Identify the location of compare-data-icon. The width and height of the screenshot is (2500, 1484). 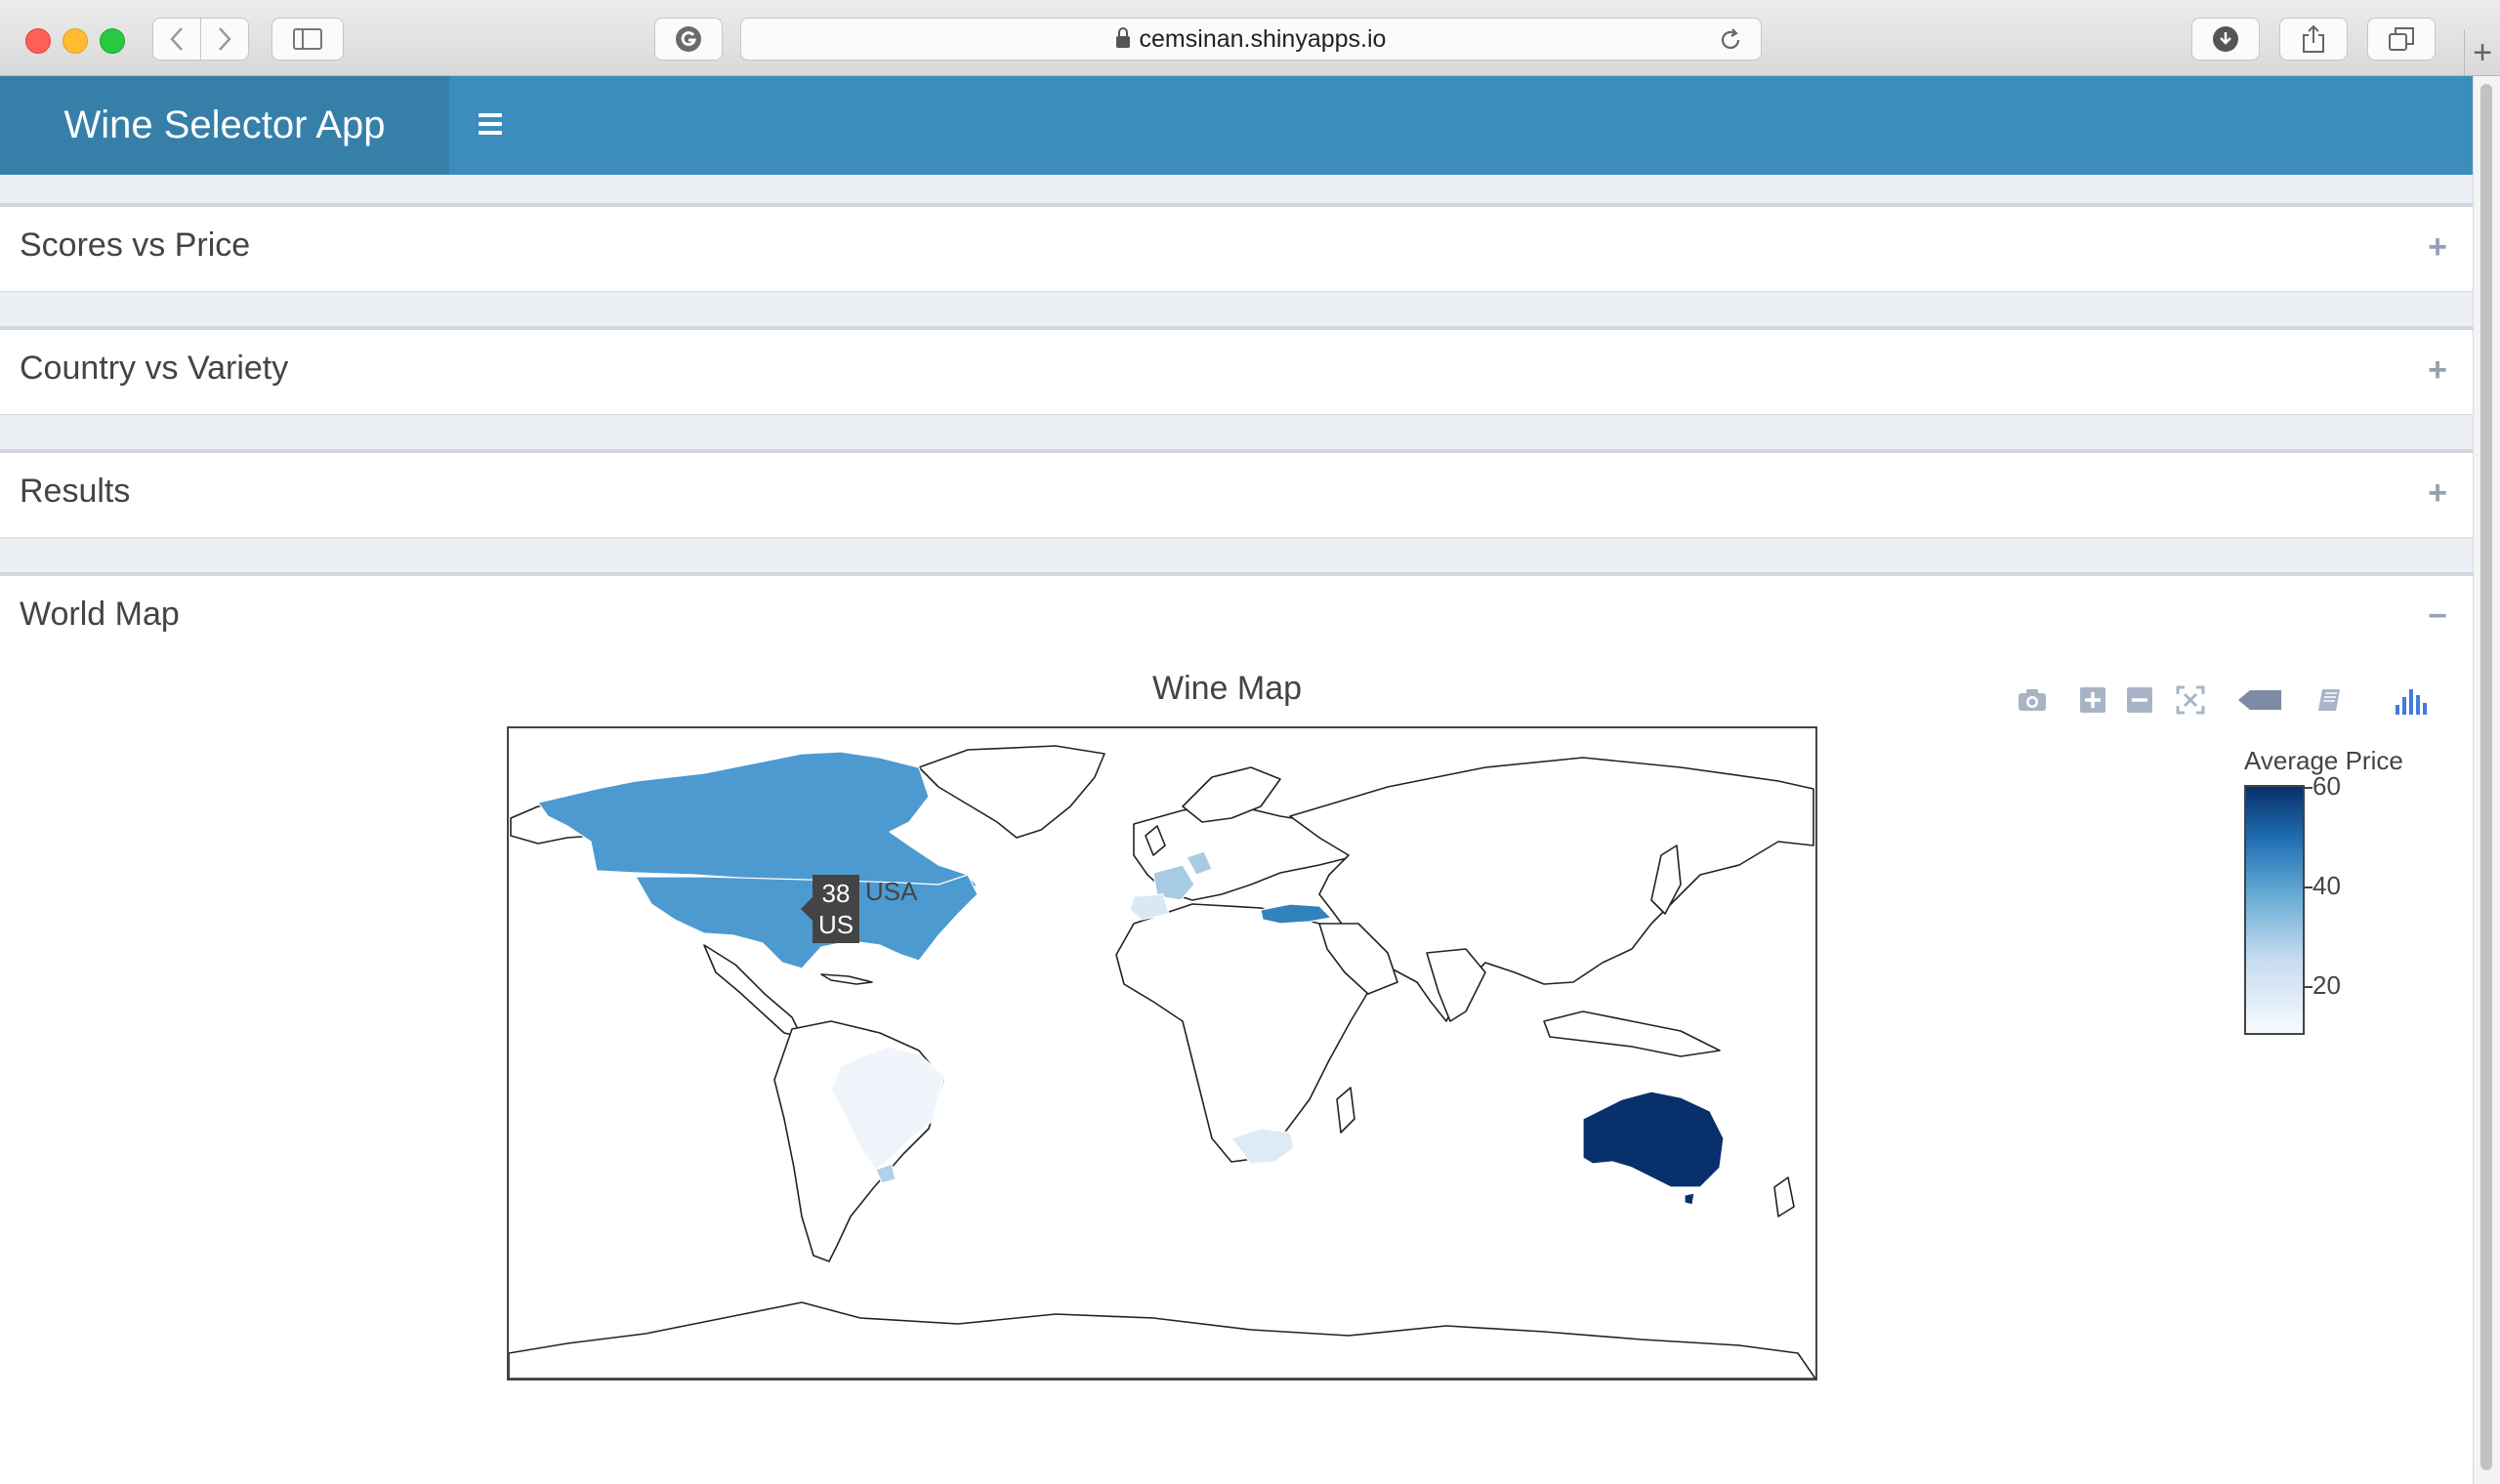
(2329, 700).